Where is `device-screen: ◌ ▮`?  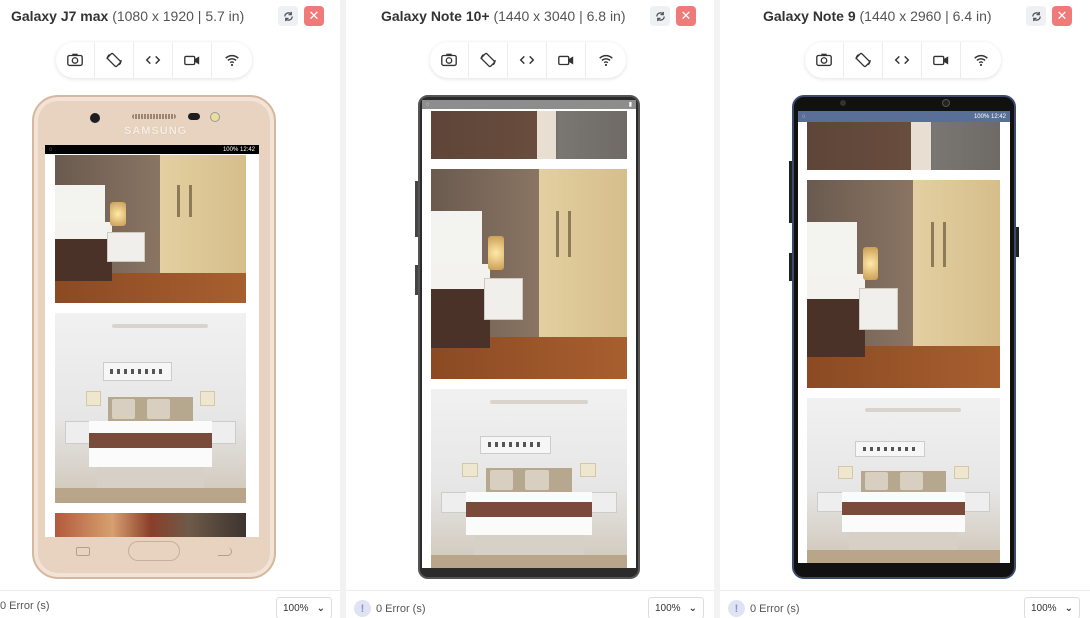
device-screen: ◌ ▮ is located at coordinates (529, 334).